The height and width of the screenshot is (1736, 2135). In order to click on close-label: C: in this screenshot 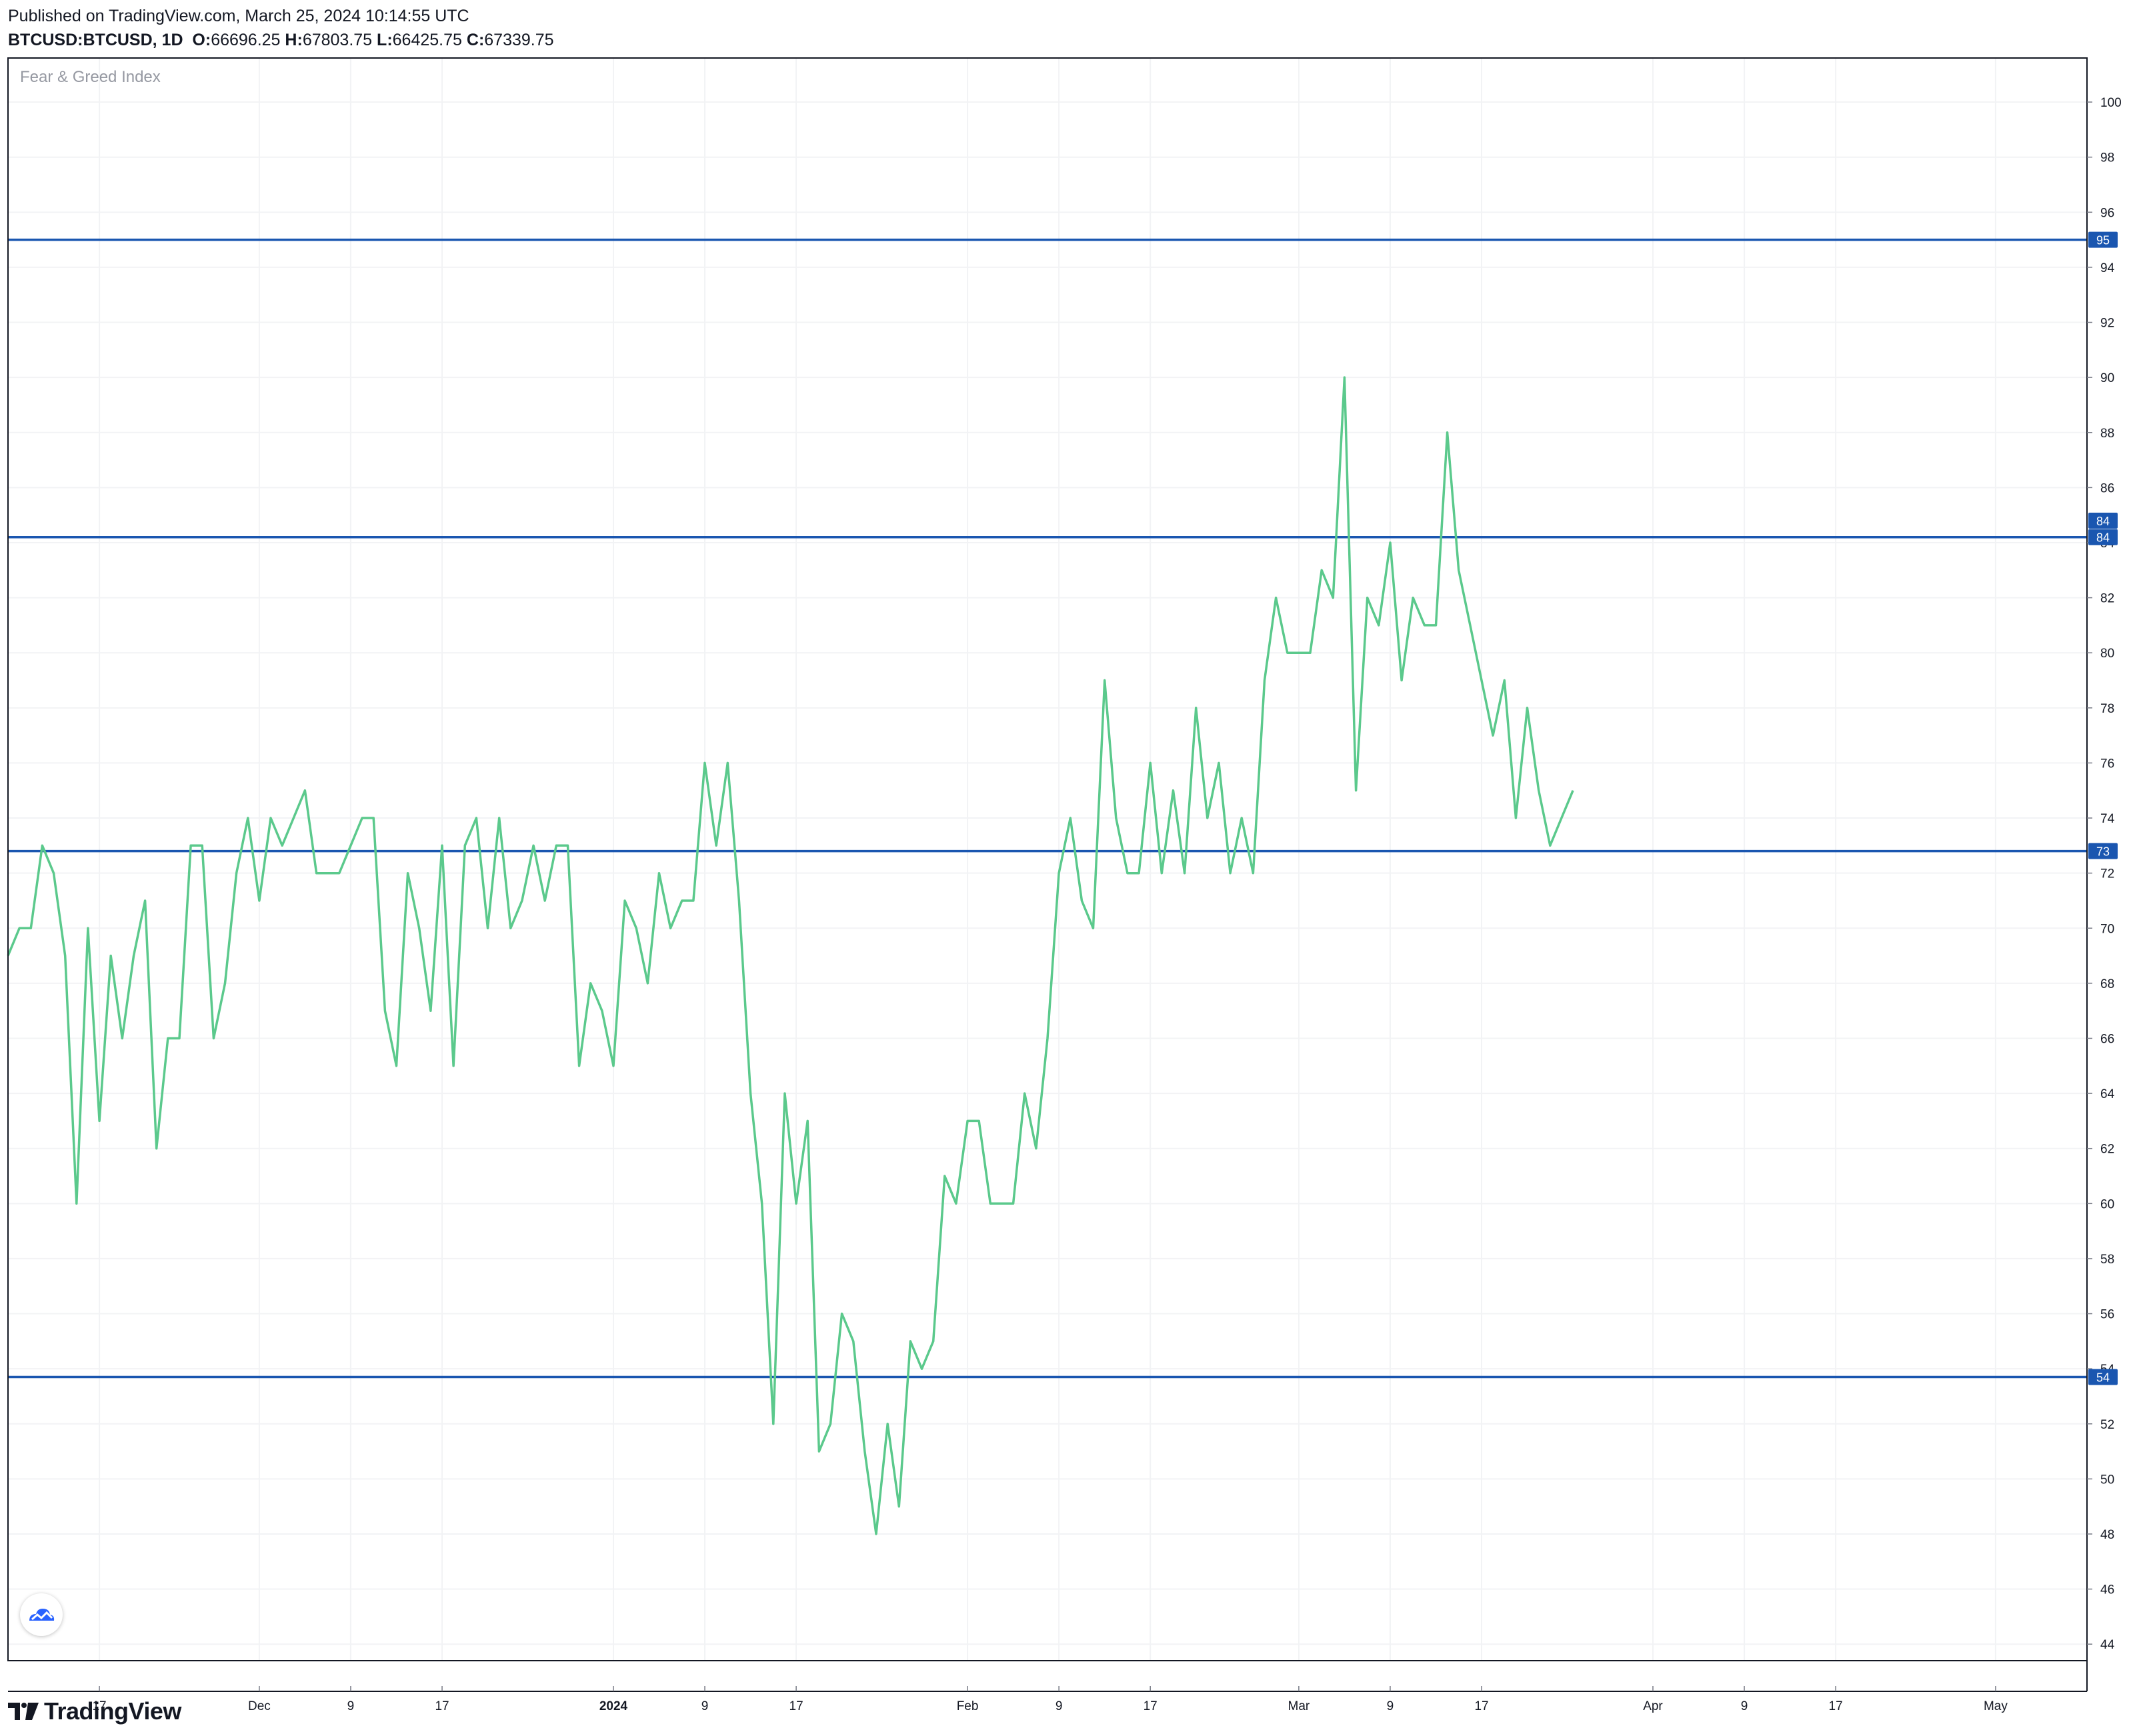, I will do `click(476, 40)`.